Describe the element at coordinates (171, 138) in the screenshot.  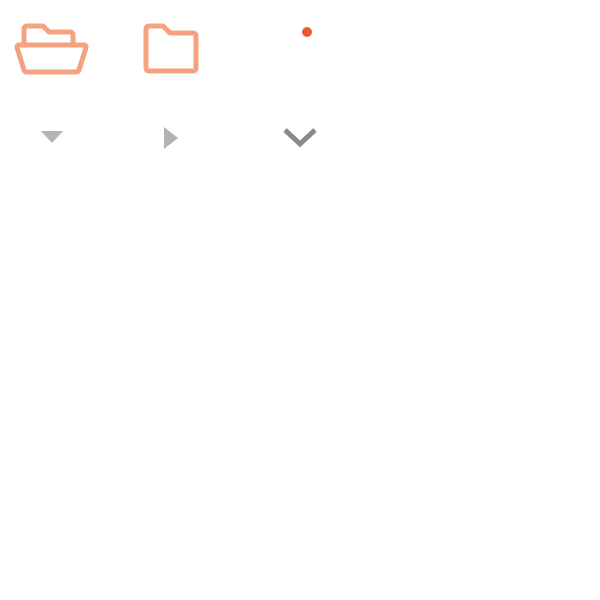
I see `caret-right-icon` at that location.